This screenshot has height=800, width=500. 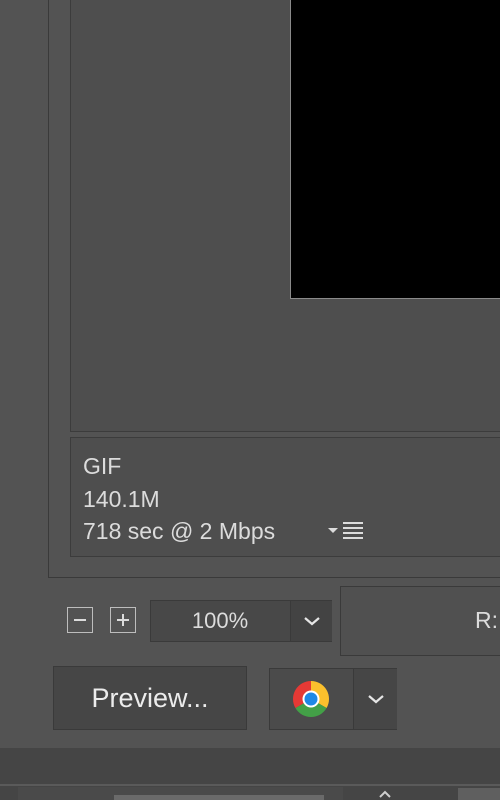 I want to click on plus-icon, so click(x=123, y=620).